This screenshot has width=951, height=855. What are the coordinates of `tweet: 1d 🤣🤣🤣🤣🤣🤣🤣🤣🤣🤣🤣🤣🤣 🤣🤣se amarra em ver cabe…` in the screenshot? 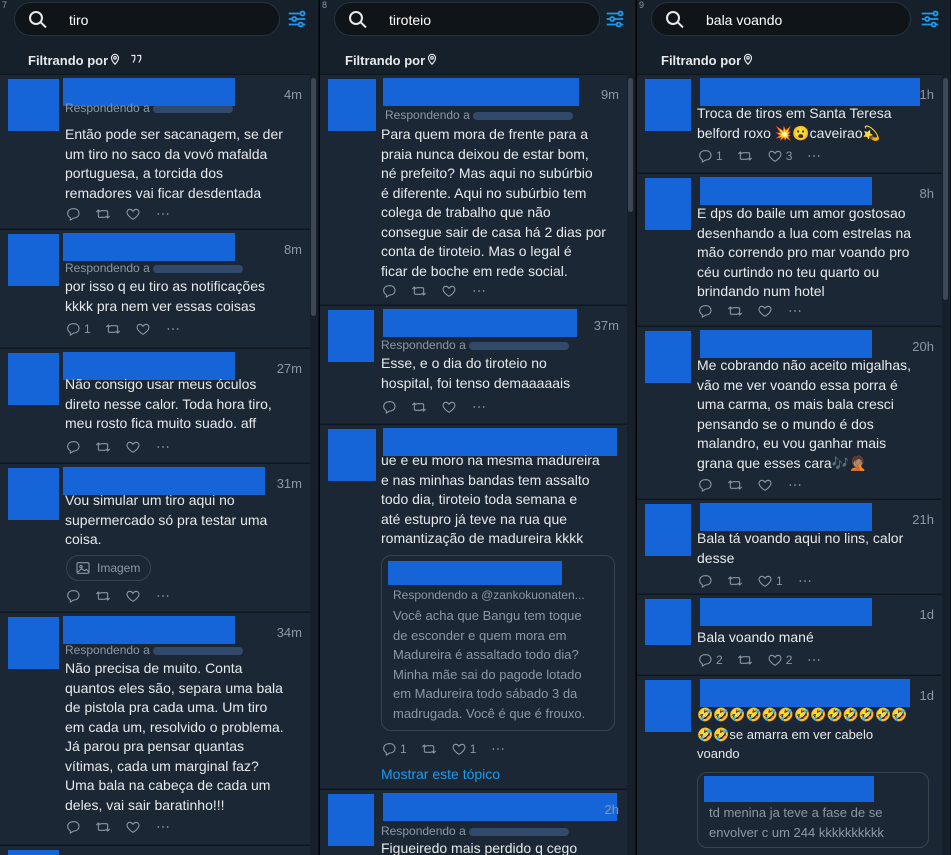 It's located at (789, 765).